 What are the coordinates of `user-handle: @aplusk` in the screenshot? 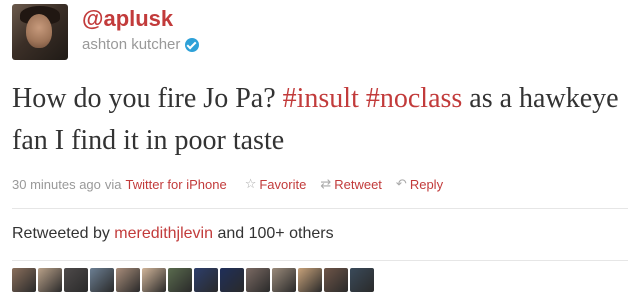 It's located at (140, 19).